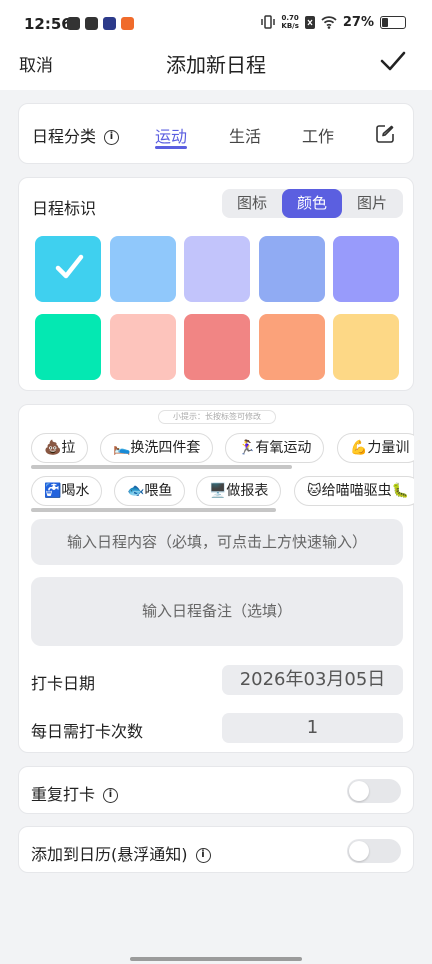 The image size is (432, 964). I want to click on tab-life: 生活, so click(245, 135).